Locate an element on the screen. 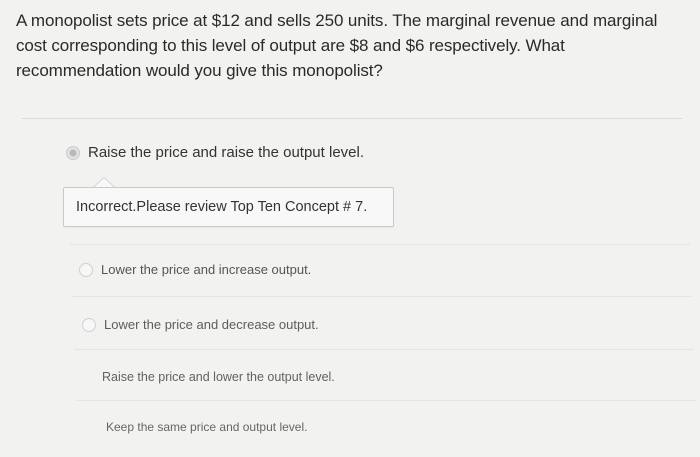 This screenshot has height=457, width=700. answer-option-2: Lower the price and increase output. is located at coordinates (195, 269).